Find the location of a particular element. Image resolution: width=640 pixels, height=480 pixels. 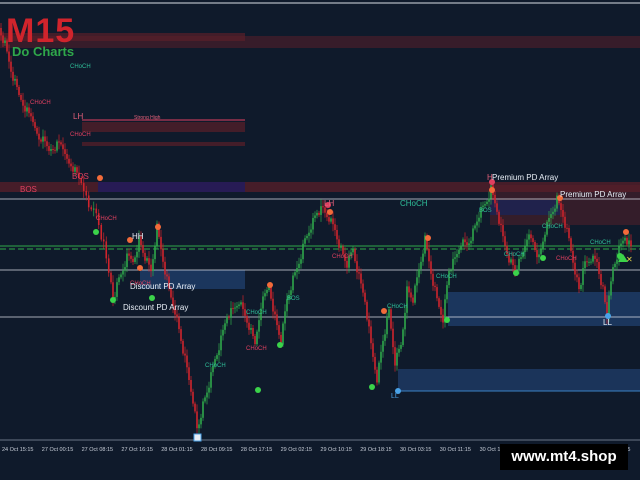

premium-pd-array-label: Premium PD Array is located at coordinates (593, 194).